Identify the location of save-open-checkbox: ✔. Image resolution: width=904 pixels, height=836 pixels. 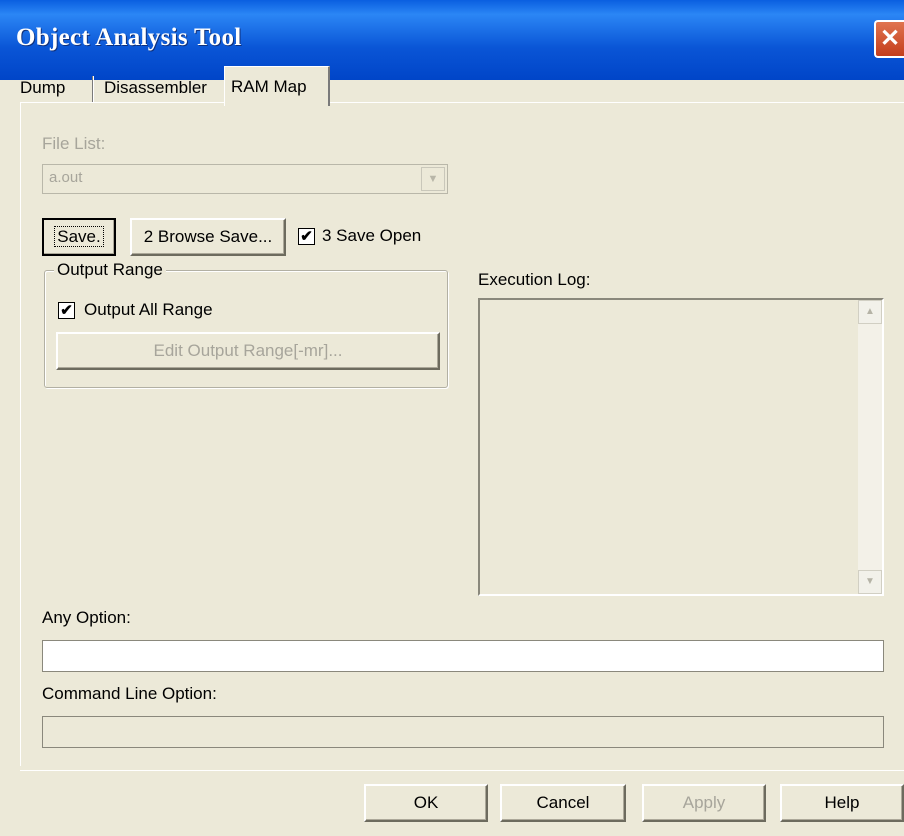
(306, 236).